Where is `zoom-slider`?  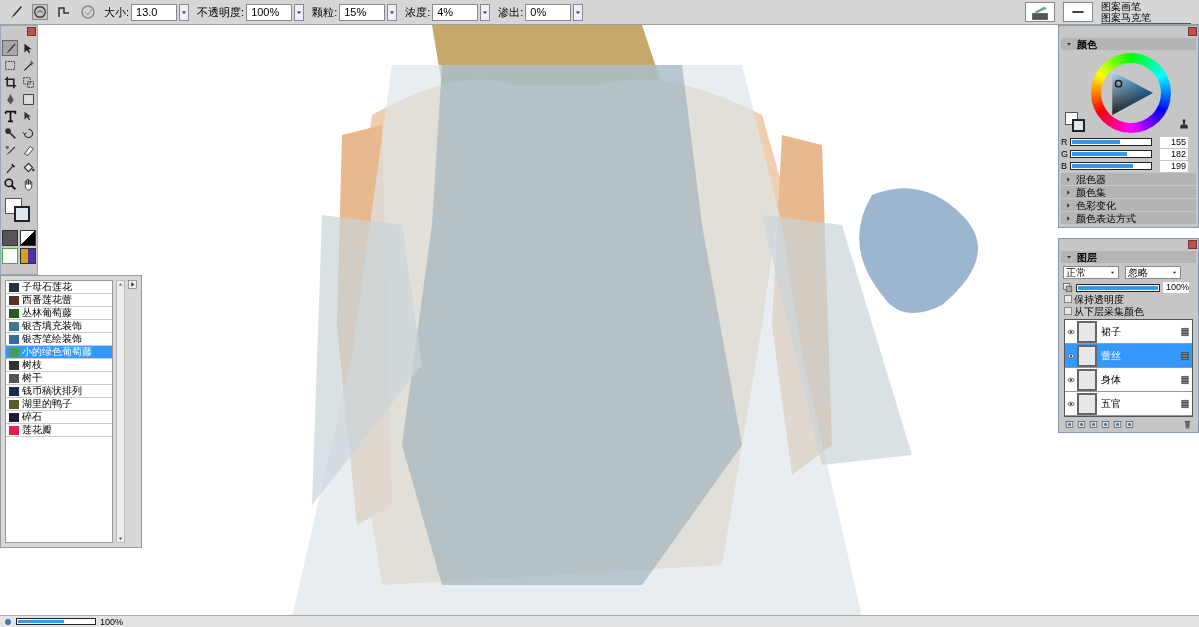
zoom-slider is located at coordinates (56, 621).